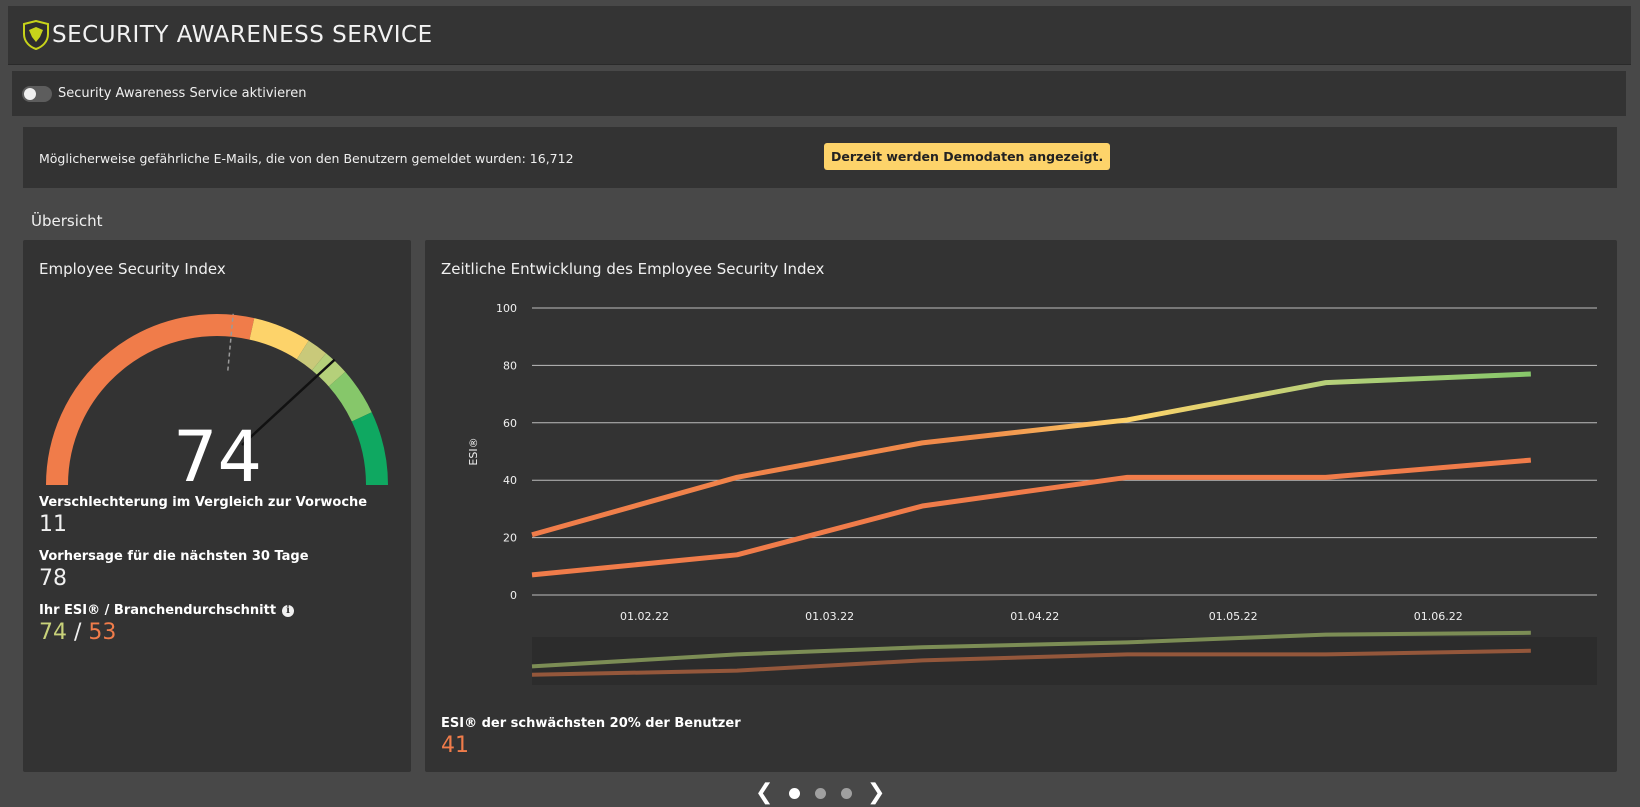  Describe the element at coordinates (174, 556) in the screenshot. I see `forecast-label: Vorhersage für die nächsten 30 Tage` at that location.